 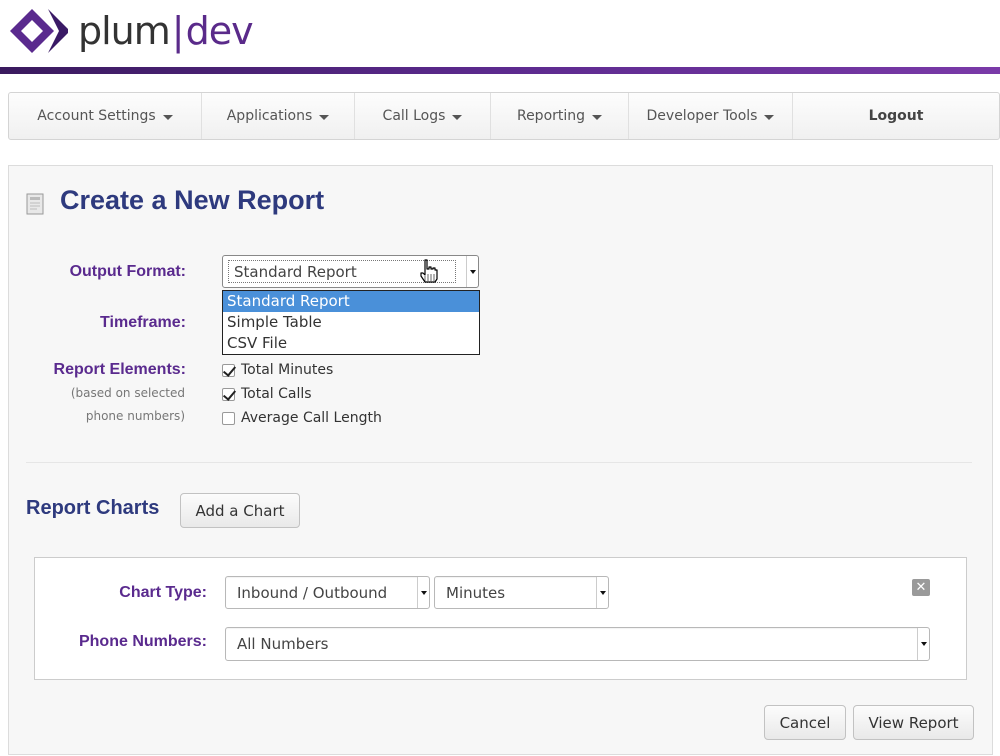 What do you see at coordinates (351, 343) in the screenshot?
I see `option-csv-file: CSV File` at bounding box center [351, 343].